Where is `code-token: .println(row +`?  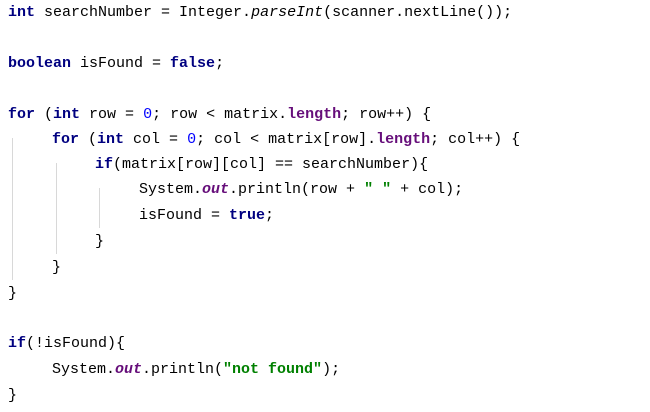 code-token: .println(row + is located at coordinates (297, 189).